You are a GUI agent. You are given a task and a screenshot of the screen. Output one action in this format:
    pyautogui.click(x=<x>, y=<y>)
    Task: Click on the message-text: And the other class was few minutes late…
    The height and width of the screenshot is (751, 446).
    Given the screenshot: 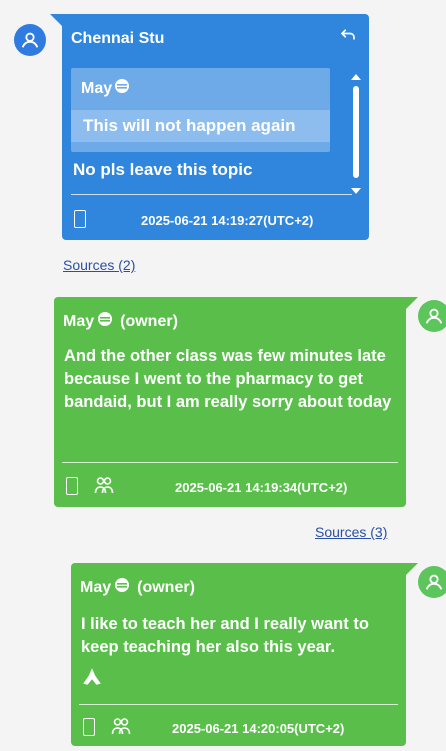 What is the action you would take?
    pyautogui.click(x=228, y=379)
    